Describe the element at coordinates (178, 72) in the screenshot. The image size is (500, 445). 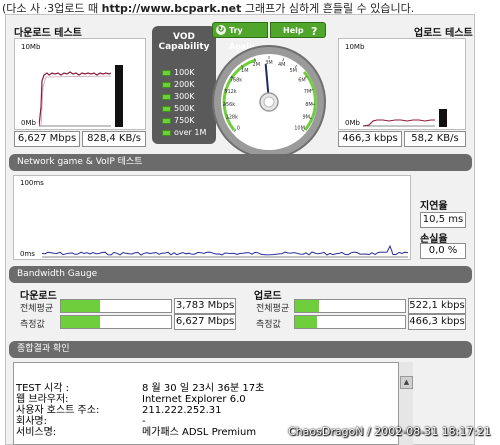
I see `vod-level-100k: 100K` at that location.